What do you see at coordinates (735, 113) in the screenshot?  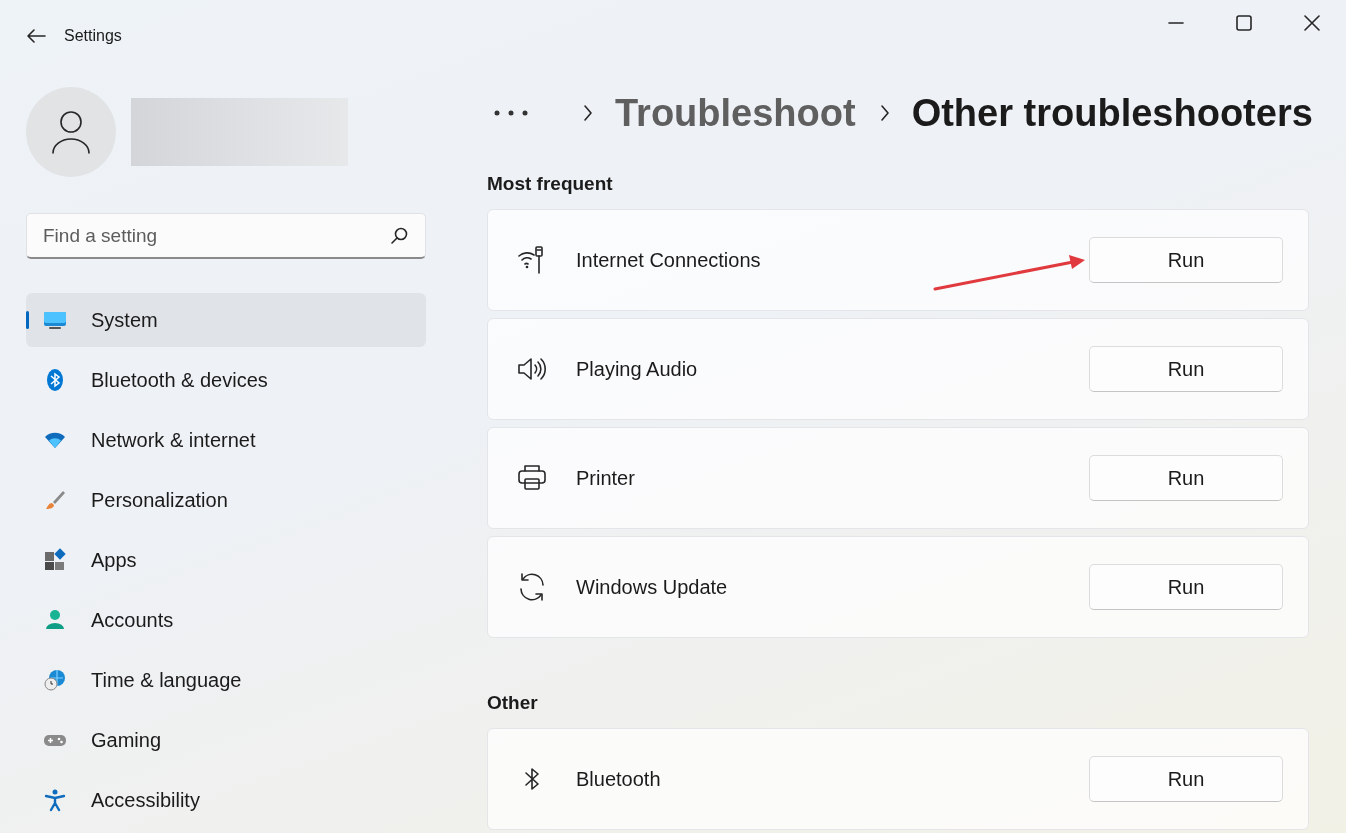 I see `breadcrumb-item: Troubleshoot` at bounding box center [735, 113].